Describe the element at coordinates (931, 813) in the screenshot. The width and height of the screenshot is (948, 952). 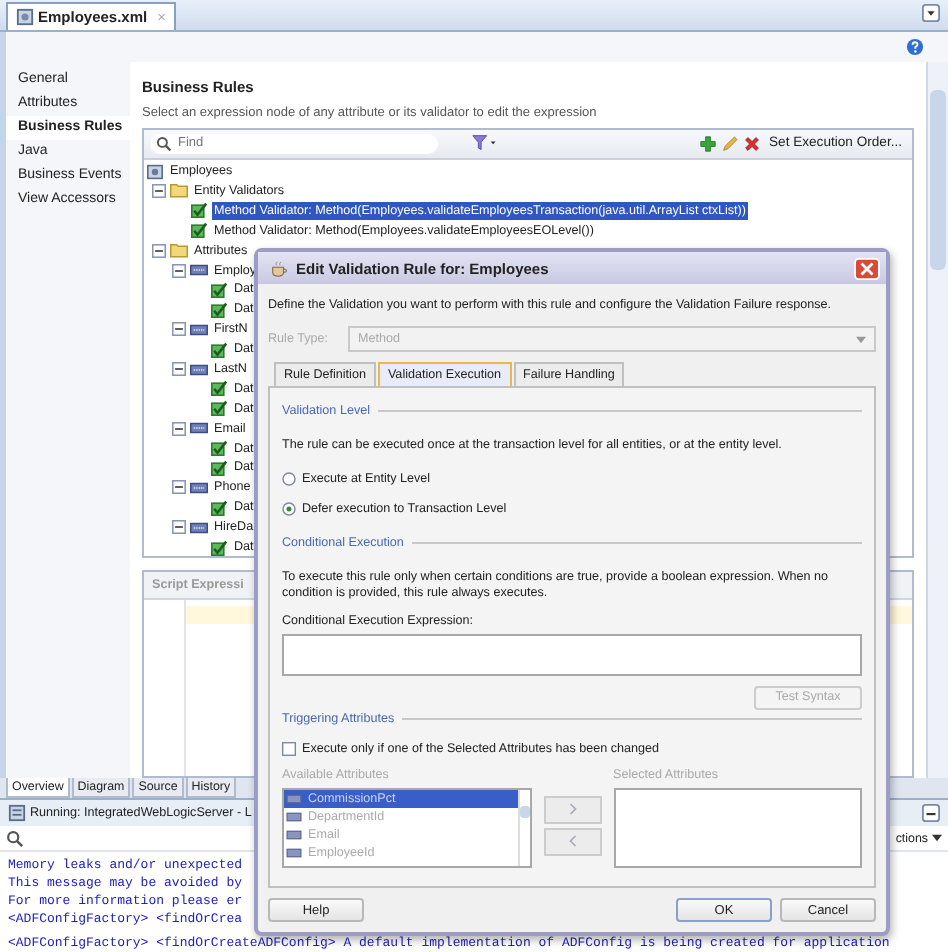
I see `minimize-icon` at that location.